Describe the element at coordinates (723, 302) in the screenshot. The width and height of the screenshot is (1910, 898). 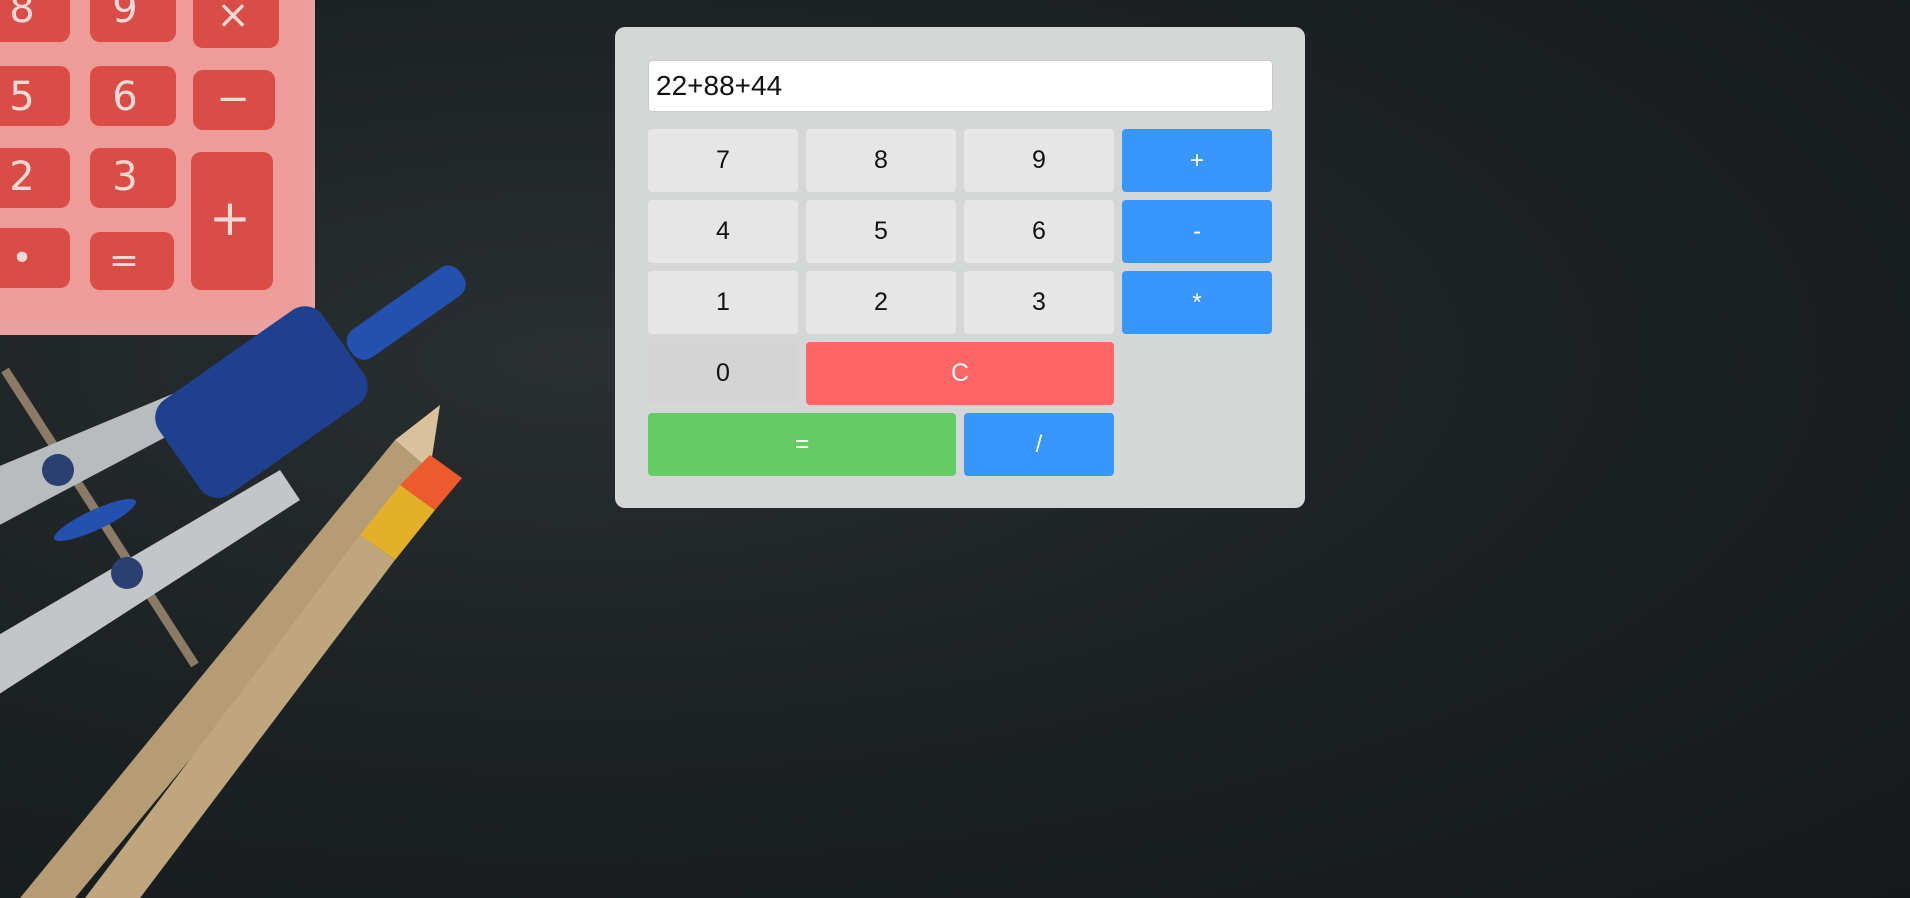
I see `key-1: 1` at that location.